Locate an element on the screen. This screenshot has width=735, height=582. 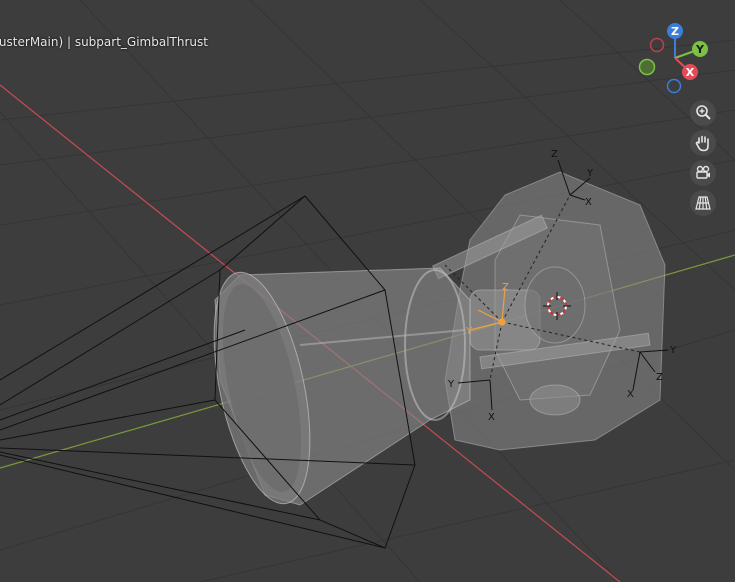
empty-top-z: Z is located at coordinates (554, 154).